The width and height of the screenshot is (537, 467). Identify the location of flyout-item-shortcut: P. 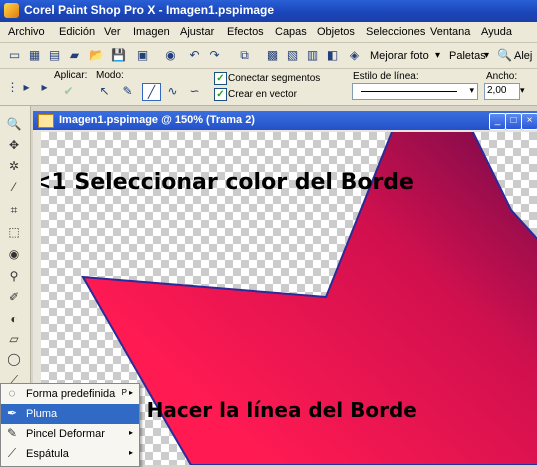
(124, 392).